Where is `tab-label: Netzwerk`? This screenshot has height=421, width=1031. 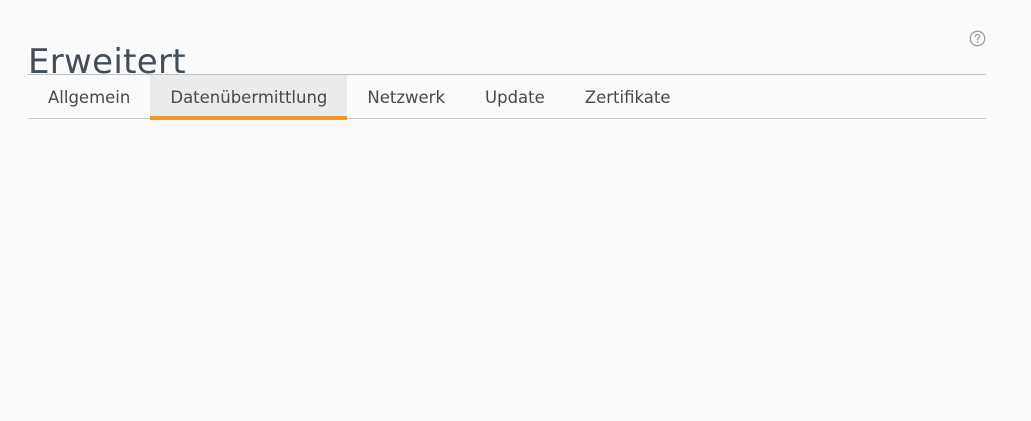
tab-label: Netzwerk is located at coordinates (406, 97).